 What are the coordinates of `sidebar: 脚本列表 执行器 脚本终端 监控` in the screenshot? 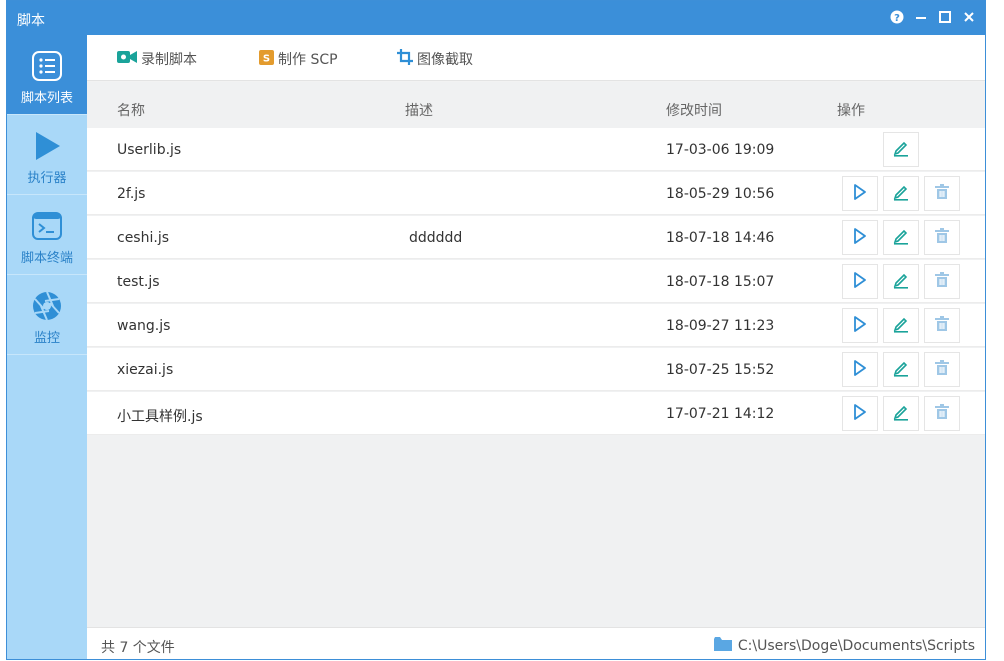 It's located at (47, 347).